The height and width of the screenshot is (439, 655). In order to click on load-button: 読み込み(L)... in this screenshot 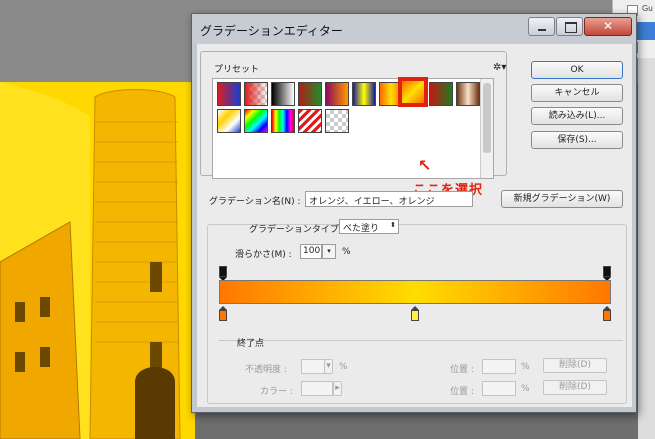, I will do `click(577, 116)`.